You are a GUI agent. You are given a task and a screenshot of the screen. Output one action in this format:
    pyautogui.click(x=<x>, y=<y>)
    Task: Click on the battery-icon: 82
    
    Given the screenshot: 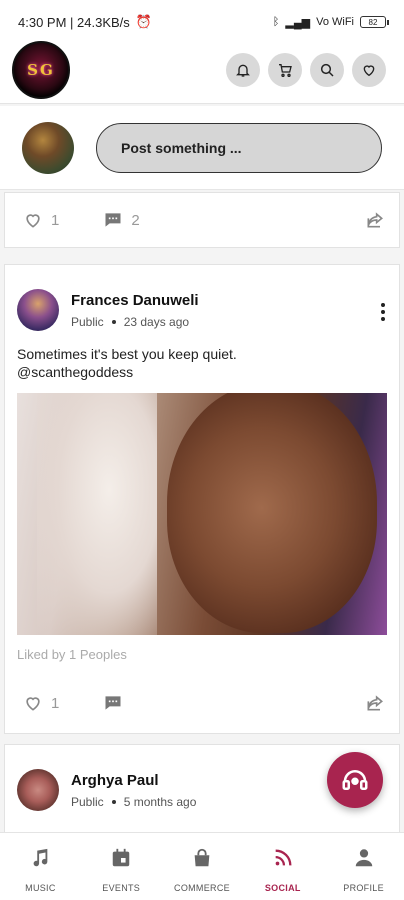 What is the action you would take?
    pyautogui.click(x=374, y=22)
    